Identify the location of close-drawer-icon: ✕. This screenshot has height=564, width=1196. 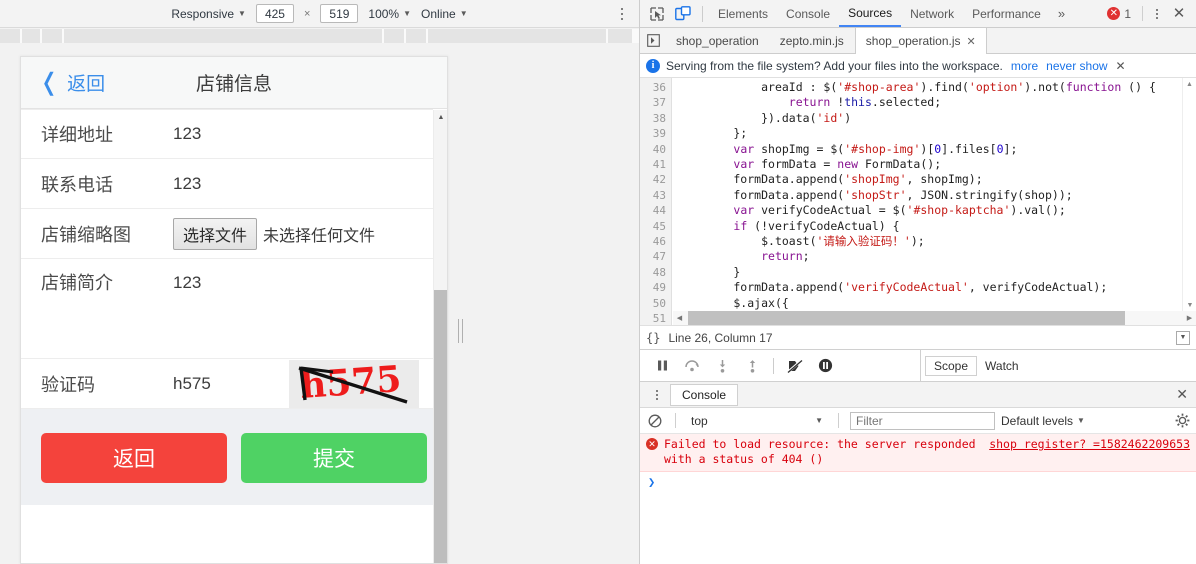
(1182, 394).